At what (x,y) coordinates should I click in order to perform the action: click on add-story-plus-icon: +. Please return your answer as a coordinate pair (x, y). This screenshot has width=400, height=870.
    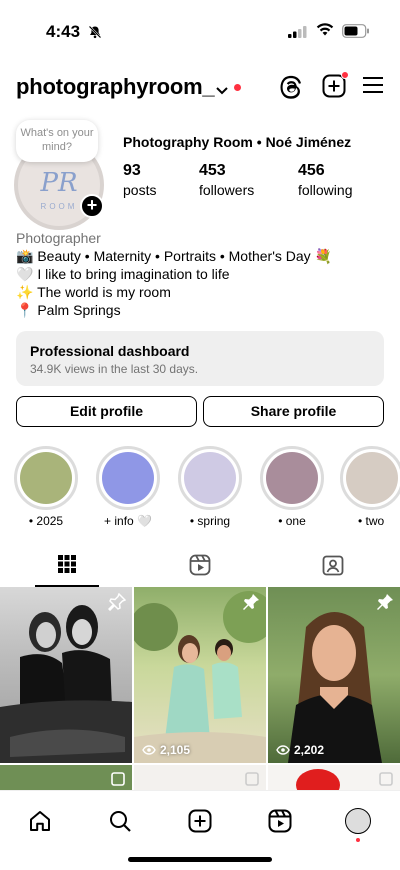
    Looking at the image, I should click on (92, 206).